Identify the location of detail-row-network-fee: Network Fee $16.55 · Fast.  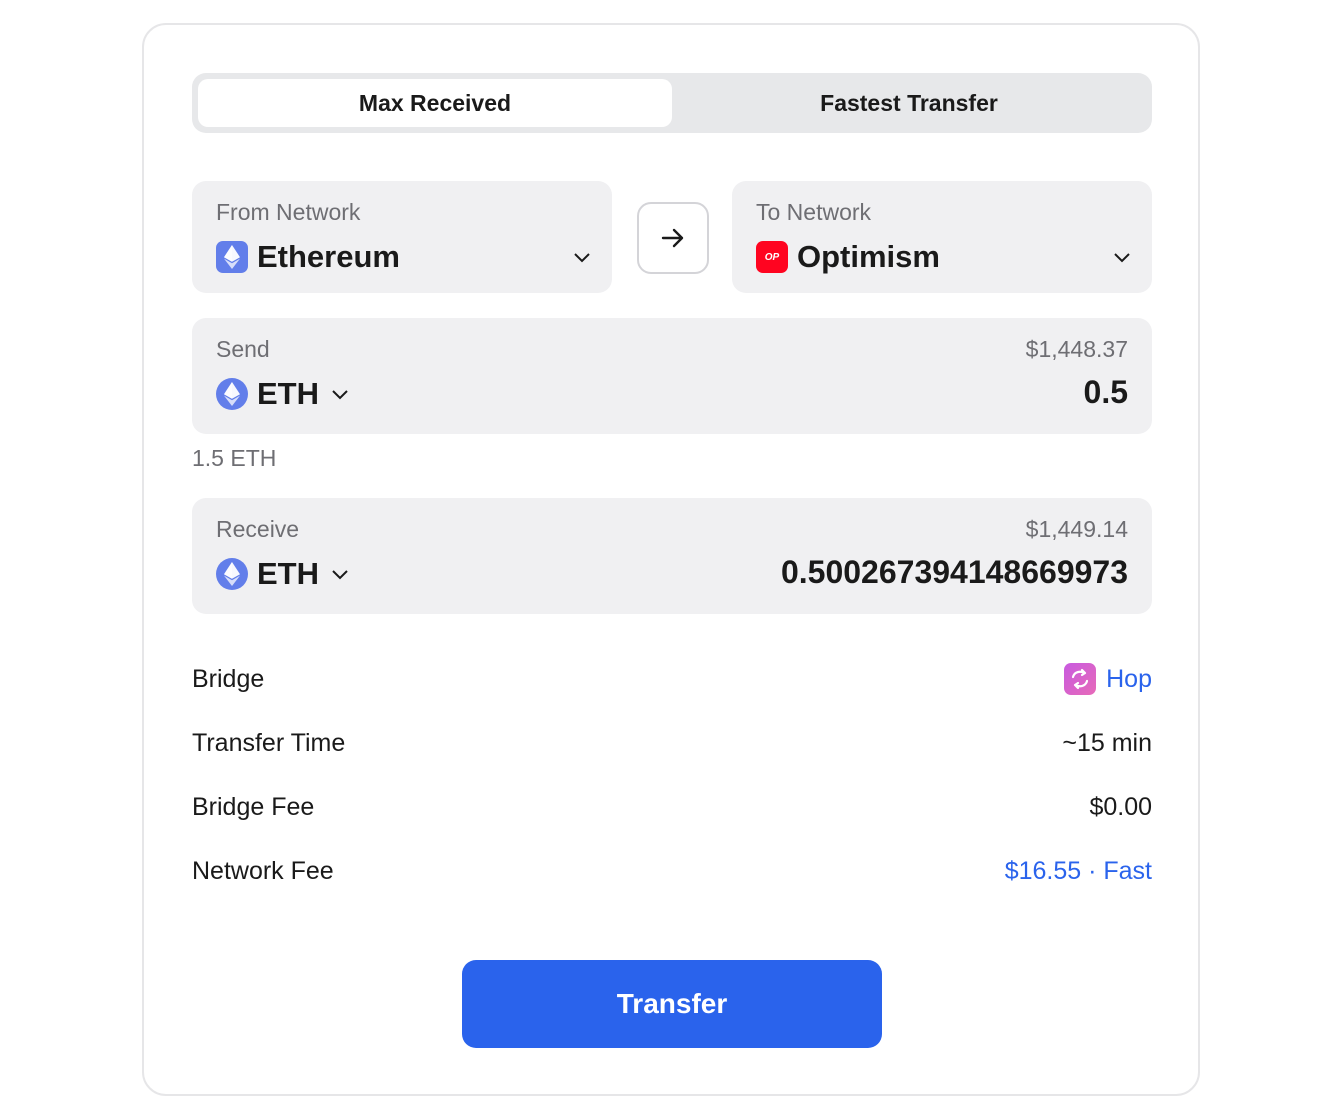
(672, 871).